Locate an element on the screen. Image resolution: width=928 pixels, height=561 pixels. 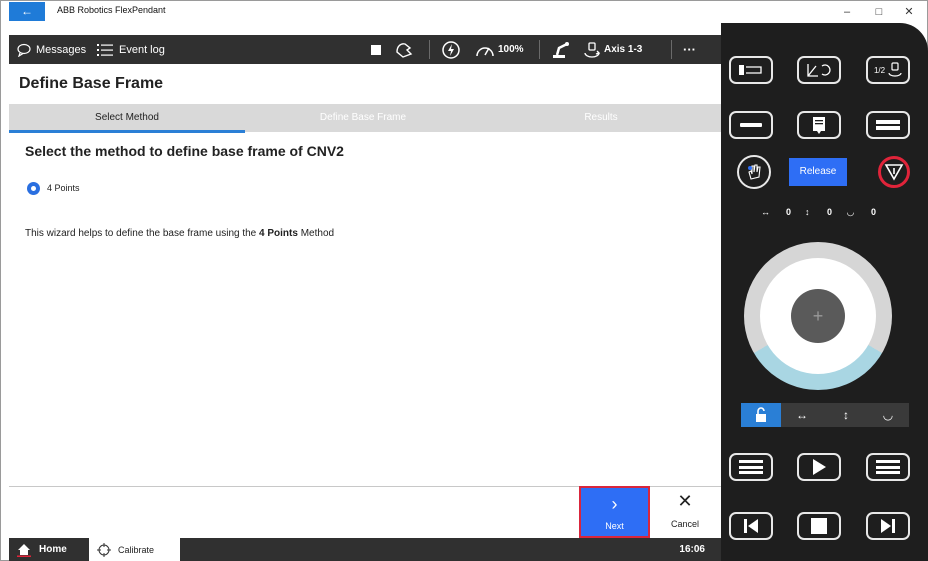
top-toolbar: Messages Event log 100% Axis 1-3 ··· is located at coordinates (365, 49).